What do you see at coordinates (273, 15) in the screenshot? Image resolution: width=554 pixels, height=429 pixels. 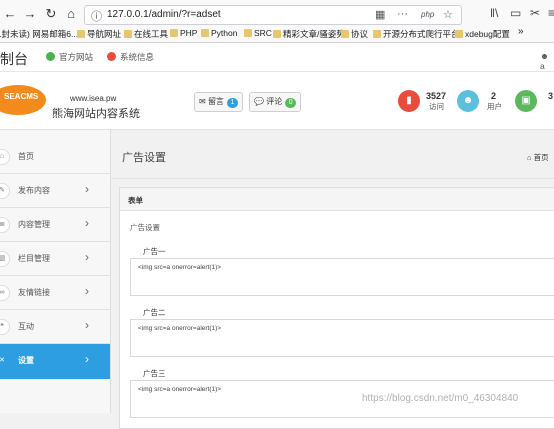 I see `url-bar: ⓘ 127.0.0.1/admin/?r=adset ▦ ··· php ☆` at bounding box center [273, 15].